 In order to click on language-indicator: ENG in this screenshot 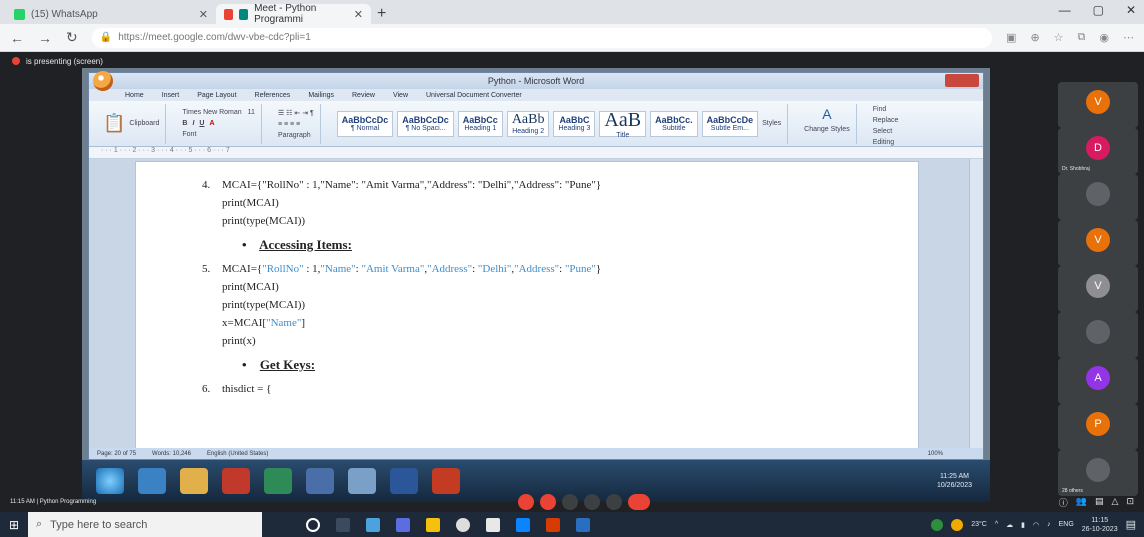, I will do `click(1066, 524)`.